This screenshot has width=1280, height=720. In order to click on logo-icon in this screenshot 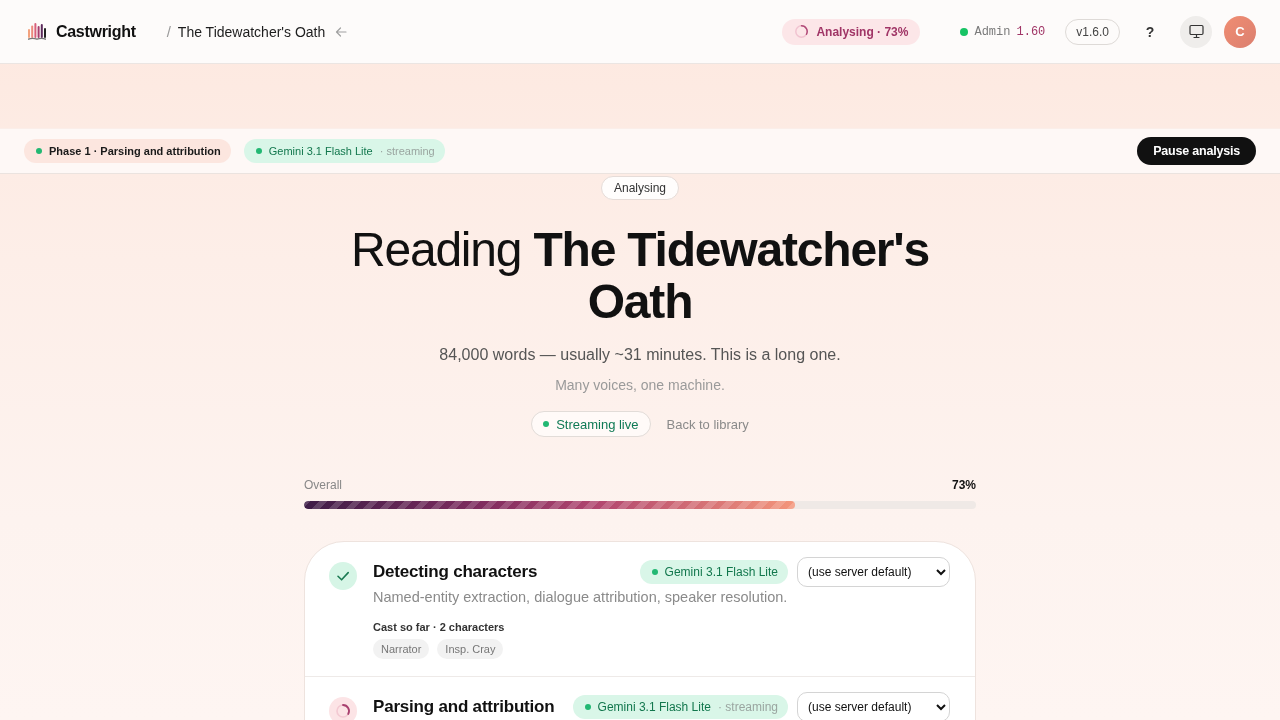, I will do `click(37, 31)`.